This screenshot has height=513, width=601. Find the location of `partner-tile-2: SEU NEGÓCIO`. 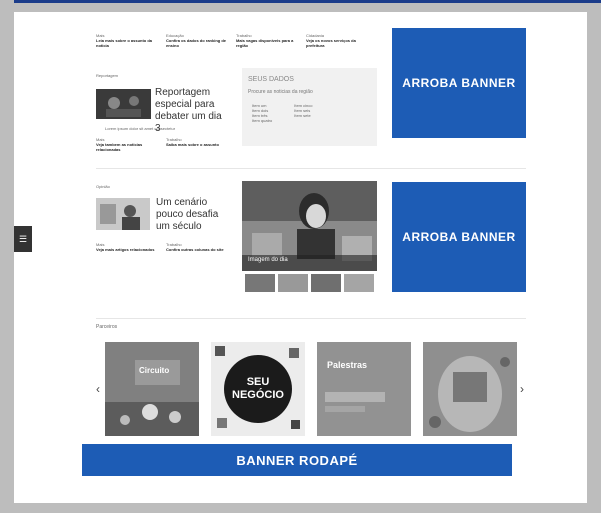

partner-tile-2: SEU NEGÓCIO is located at coordinates (258, 389).